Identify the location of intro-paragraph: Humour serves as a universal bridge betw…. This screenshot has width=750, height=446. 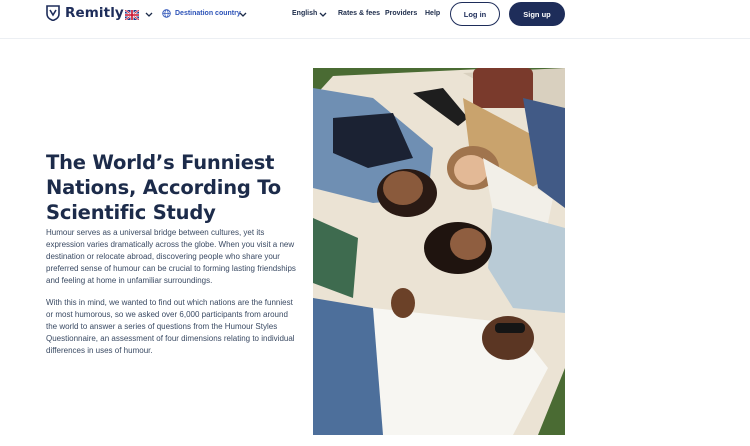
(171, 256).